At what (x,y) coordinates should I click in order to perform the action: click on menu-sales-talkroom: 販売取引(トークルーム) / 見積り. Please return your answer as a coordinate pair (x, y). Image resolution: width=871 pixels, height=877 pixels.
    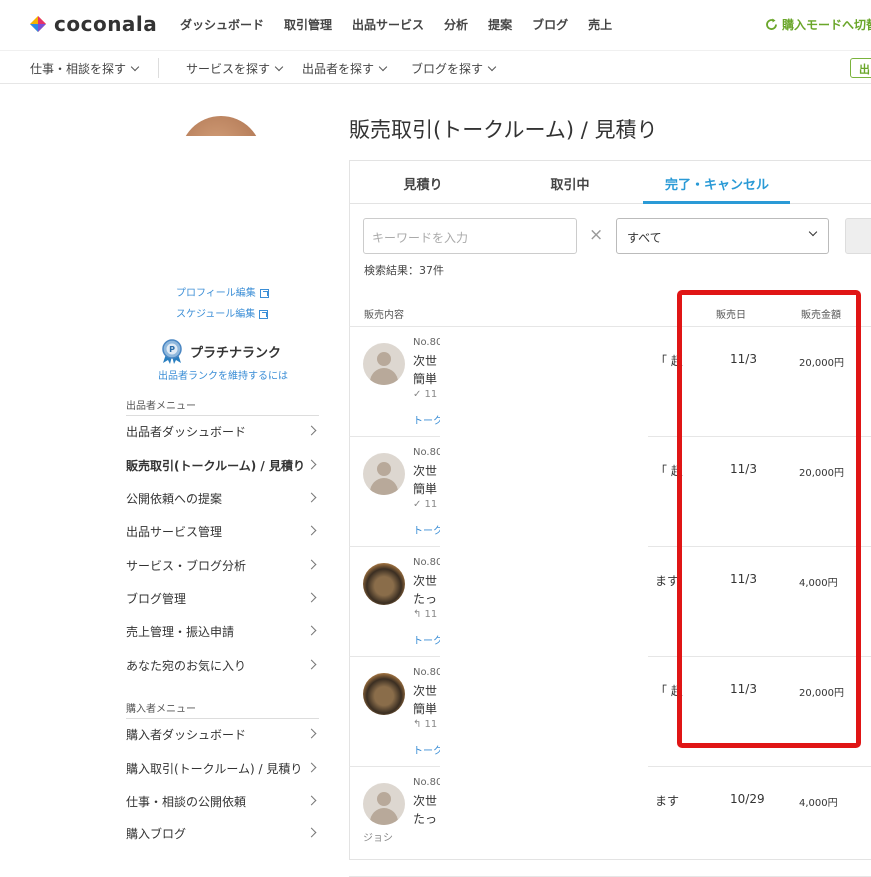
    Looking at the image, I should click on (222, 465).